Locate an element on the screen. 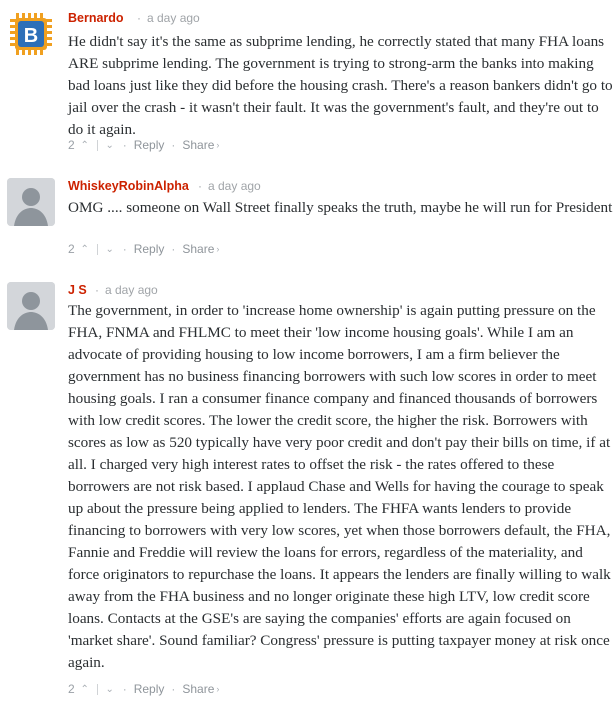  avatar: B is located at coordinates (31, 34).